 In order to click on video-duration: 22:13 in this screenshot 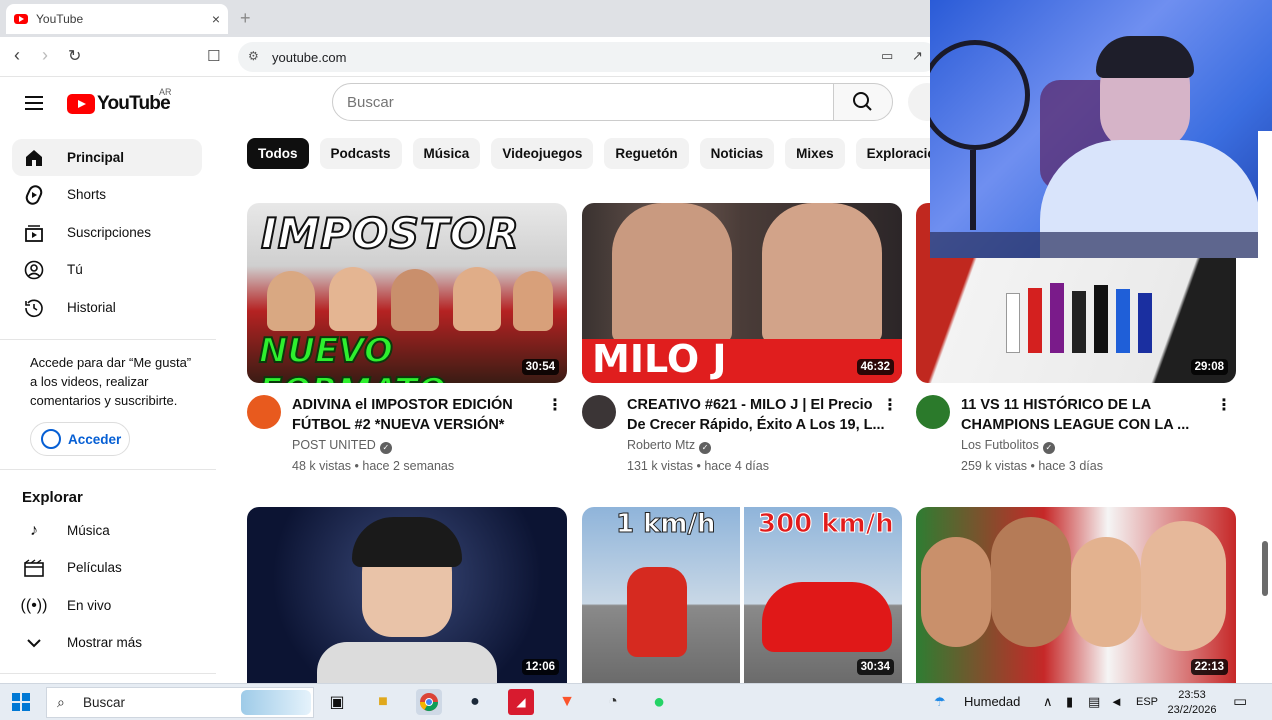, I will do `click(1209, 667)`.